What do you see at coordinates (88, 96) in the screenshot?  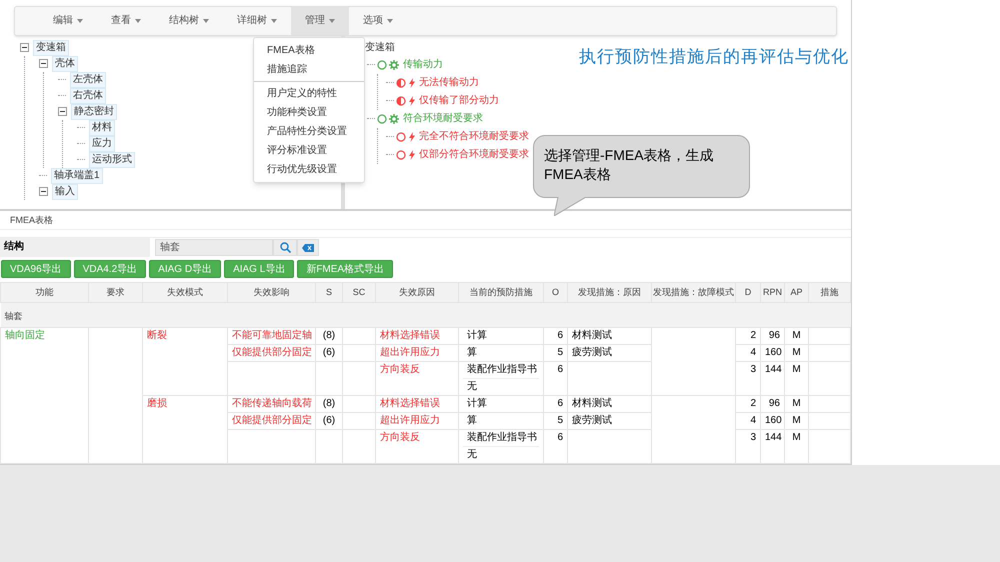 I see `tree-node: 右壳体` at bounding box center [88, 96].